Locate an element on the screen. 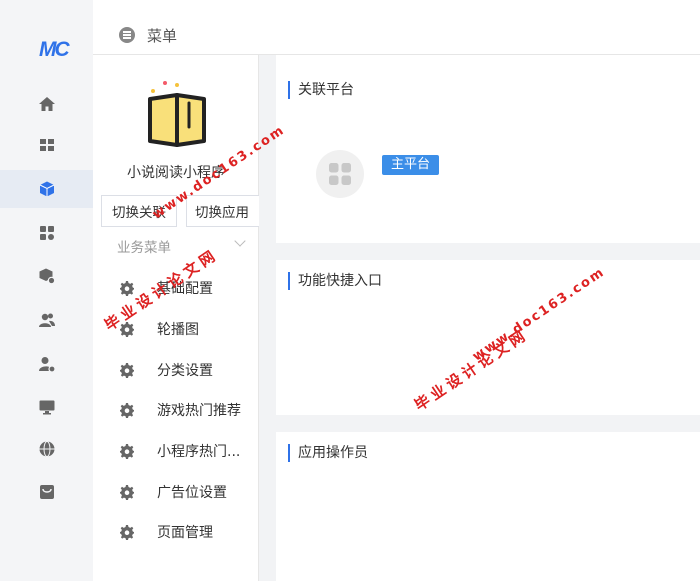 This screenshot has width=700, height=581. panel-title: 应用操作员 is located at coordinates (328, 453).